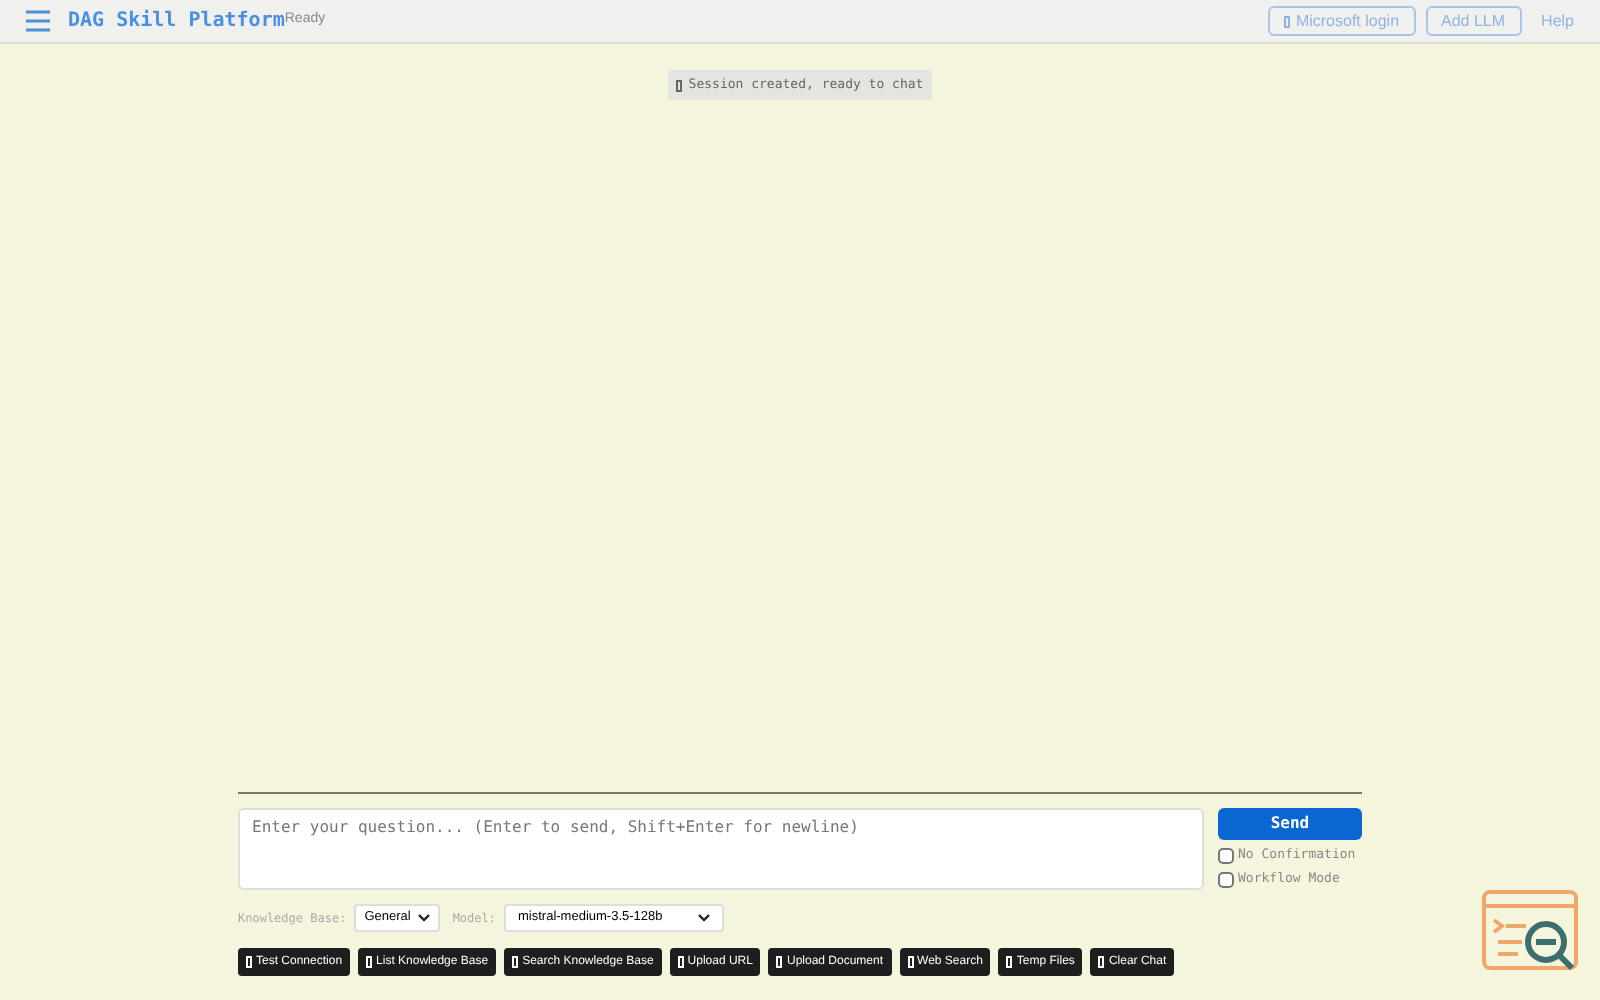 Image resolution: width=1600 pixels, height=1000 pixels. I want to click on menu-icon, so click(38, 21).